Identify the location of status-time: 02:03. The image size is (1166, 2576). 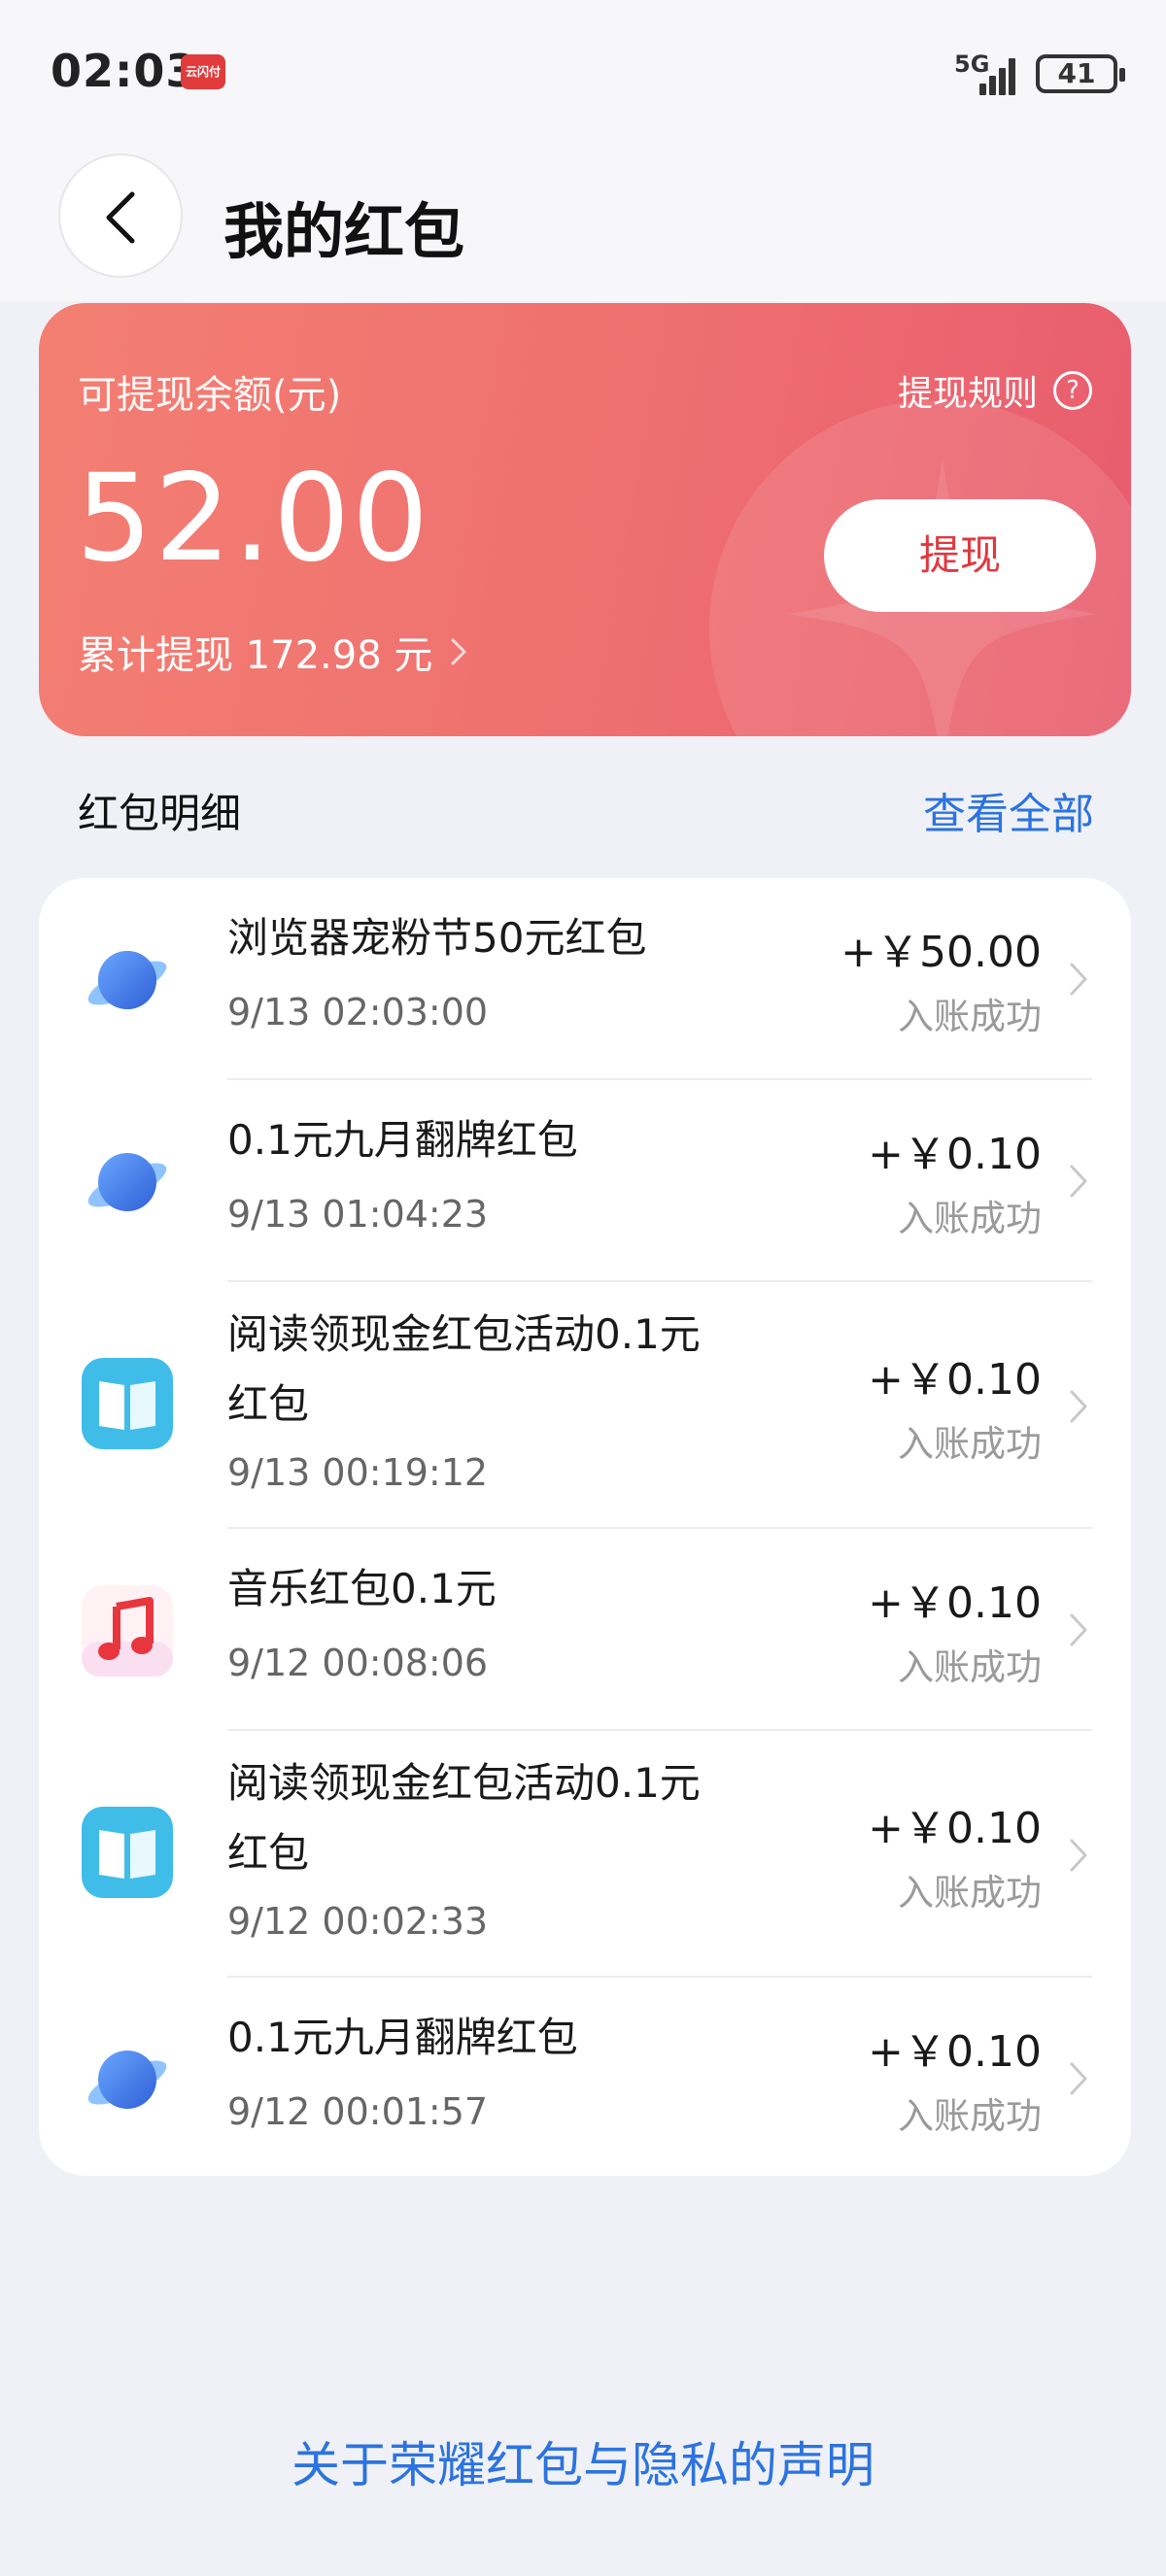
(124, 71).